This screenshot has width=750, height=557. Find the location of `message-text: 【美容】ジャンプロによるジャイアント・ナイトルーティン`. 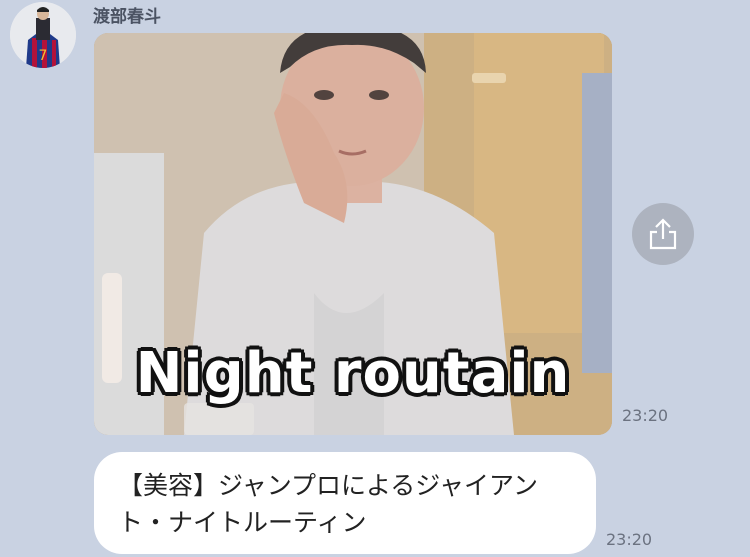

message-text: 【美容】ジャンプロによるジャイアント・ナイトルーティン is located at coordinates (328, 504).